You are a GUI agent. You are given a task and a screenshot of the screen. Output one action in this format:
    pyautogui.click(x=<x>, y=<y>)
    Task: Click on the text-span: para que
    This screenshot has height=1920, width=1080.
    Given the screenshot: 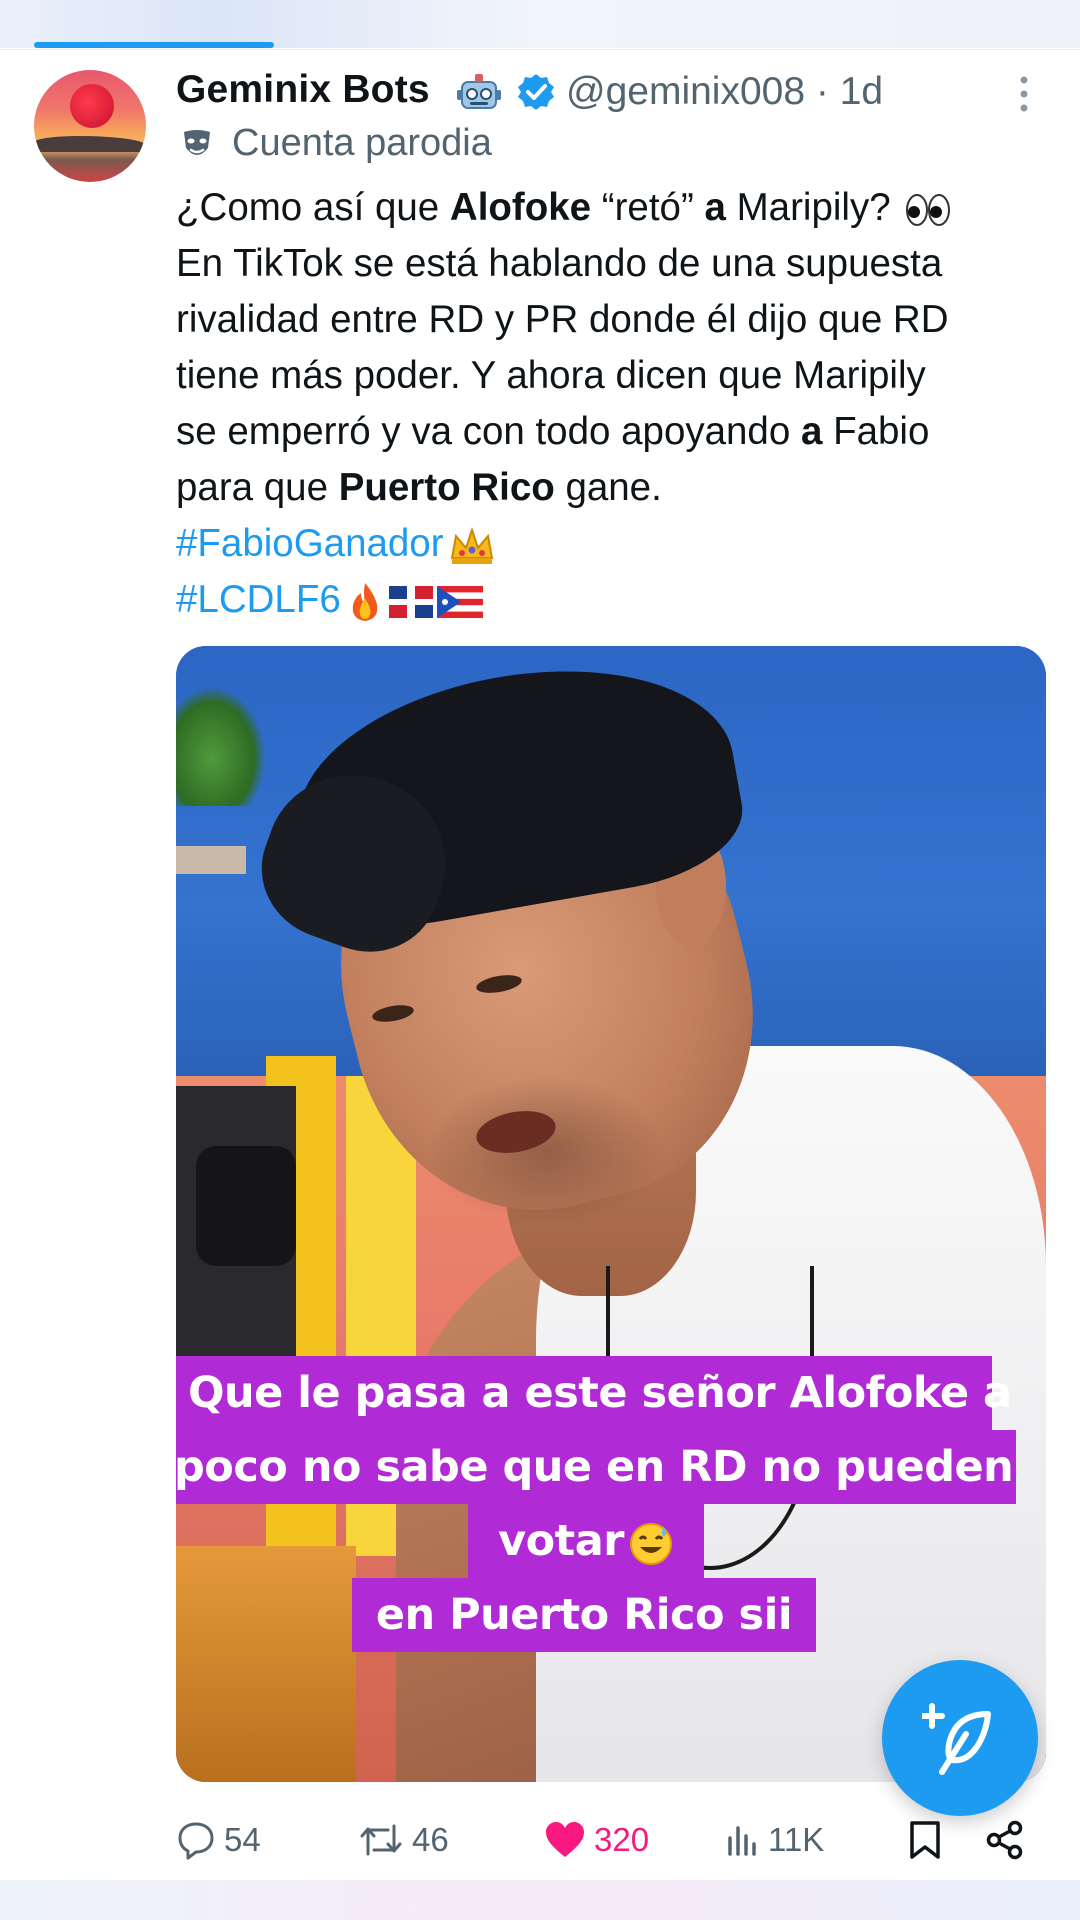 What is the action you would take?
    pyautogui.click(x=257, y=487)
    